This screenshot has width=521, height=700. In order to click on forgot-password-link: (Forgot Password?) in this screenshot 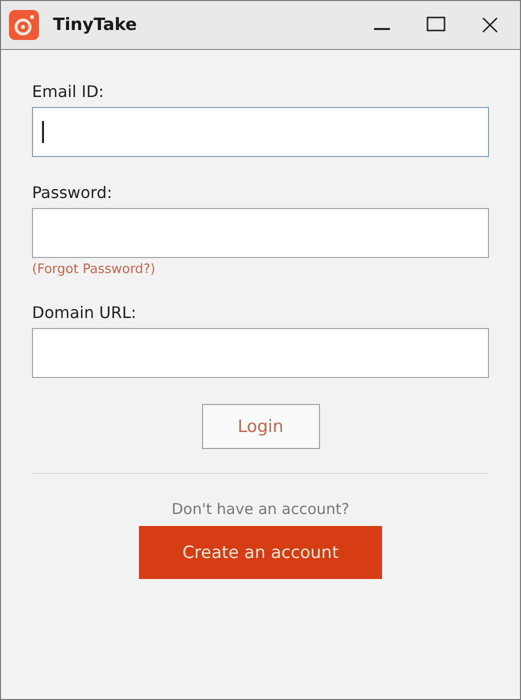, I will do `click(94, 269)`.